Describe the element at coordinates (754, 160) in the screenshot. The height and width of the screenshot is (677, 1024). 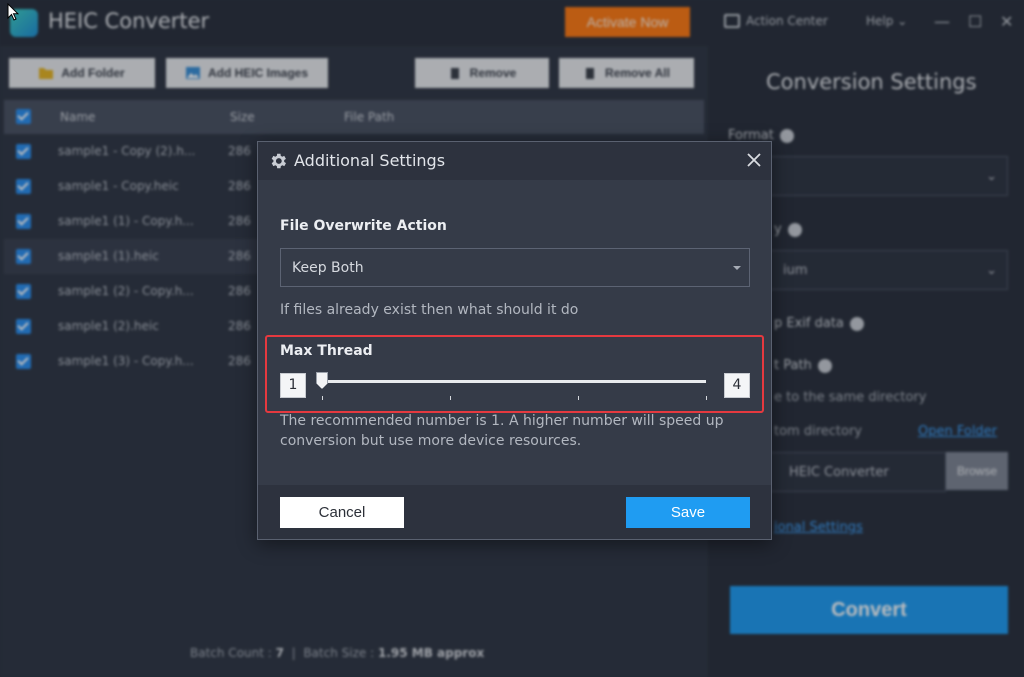
I see `close-icon` at that location.